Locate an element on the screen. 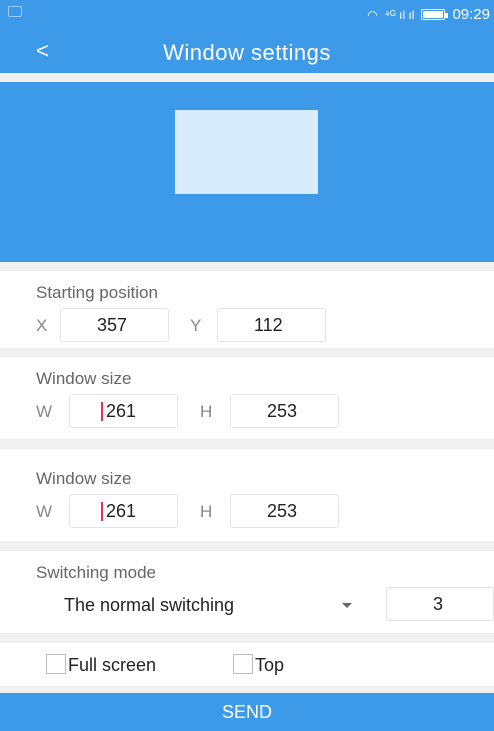 The image size is (494, 731). status-bar: ◠ ⁴ᴳ ıl ıl 09:29 is located at coordinates (247, 15).